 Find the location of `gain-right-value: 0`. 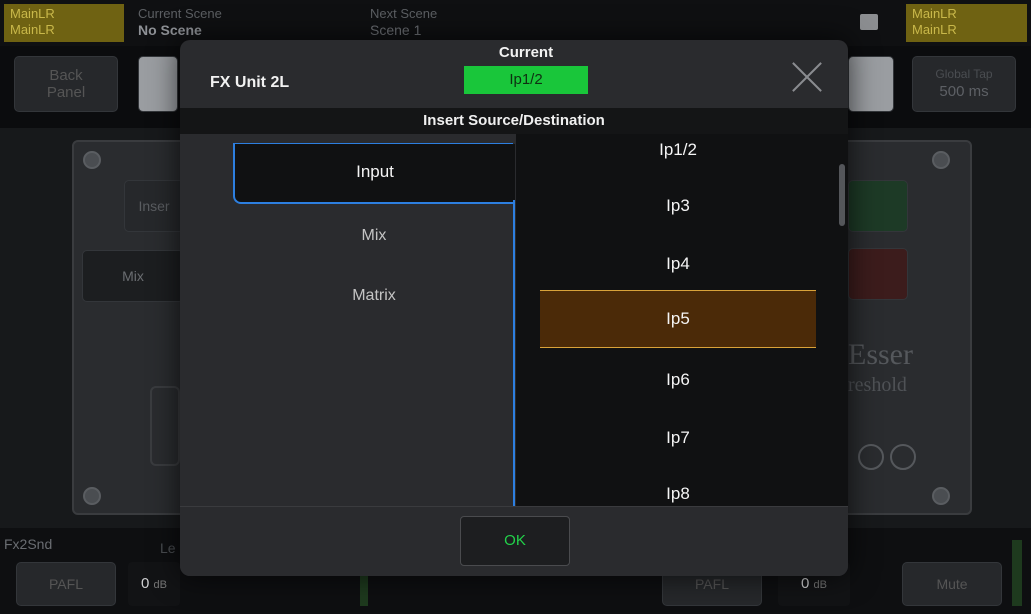

gain-right-value: 0 is located at coordinates (805, 583).